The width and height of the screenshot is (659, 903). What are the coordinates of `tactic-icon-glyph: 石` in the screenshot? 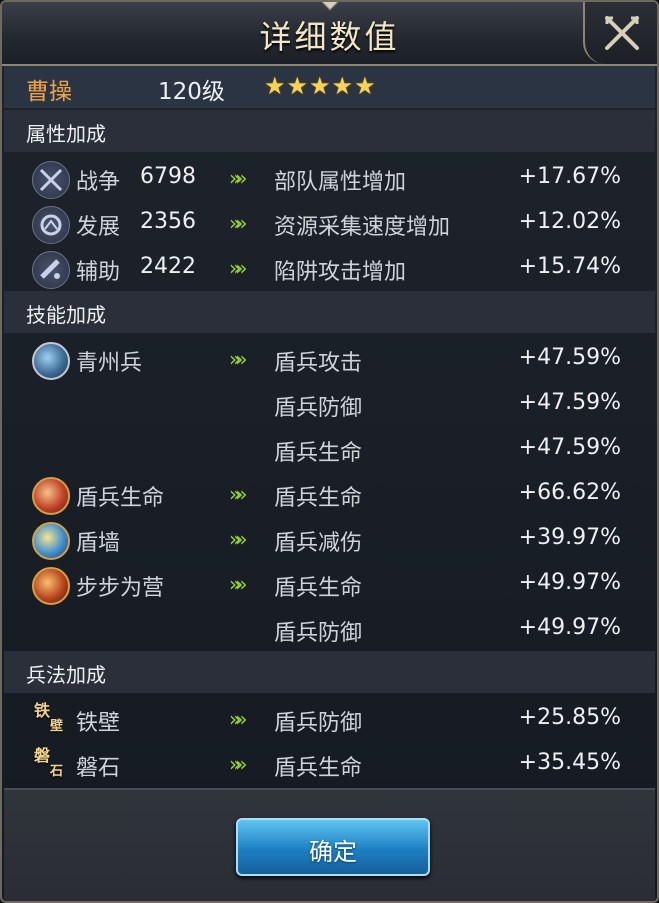 It's located at (57, 771).